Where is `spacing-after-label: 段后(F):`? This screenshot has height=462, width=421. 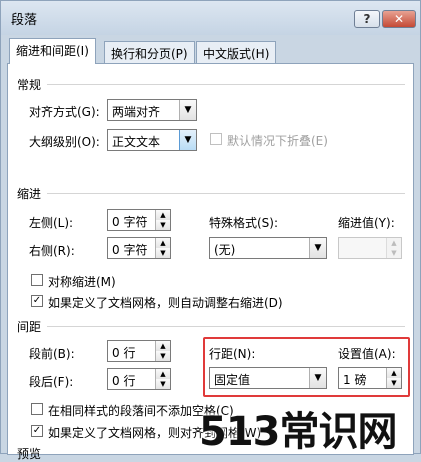
spacing-after-label: 段后(F): is located at coordinates (51, 382).